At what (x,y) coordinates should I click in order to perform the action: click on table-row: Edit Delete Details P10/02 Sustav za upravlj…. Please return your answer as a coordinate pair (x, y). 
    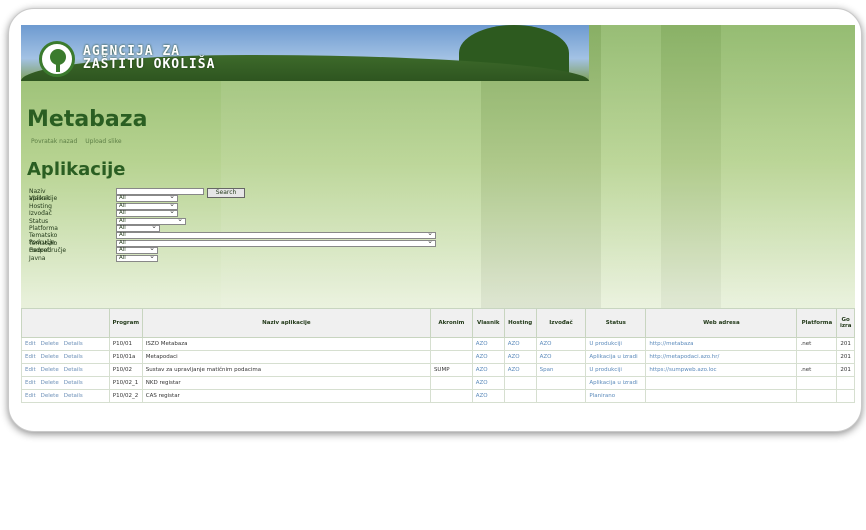
    Looking at the image, I should click on (438, 370).